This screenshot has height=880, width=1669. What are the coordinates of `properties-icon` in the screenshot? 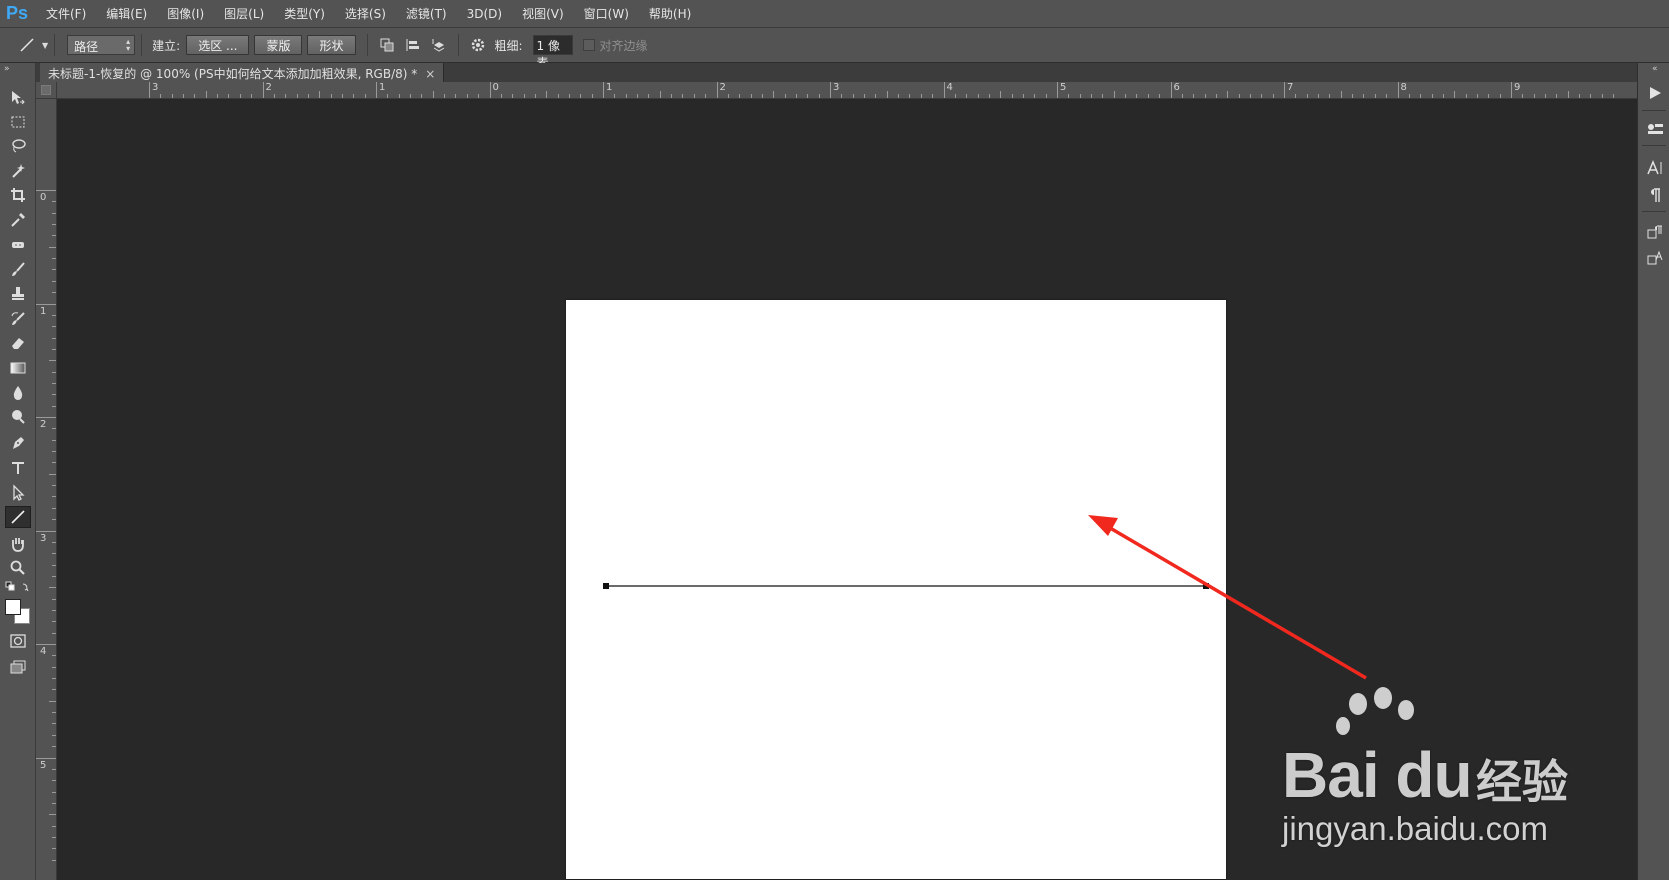 It's located at (1655, 129).